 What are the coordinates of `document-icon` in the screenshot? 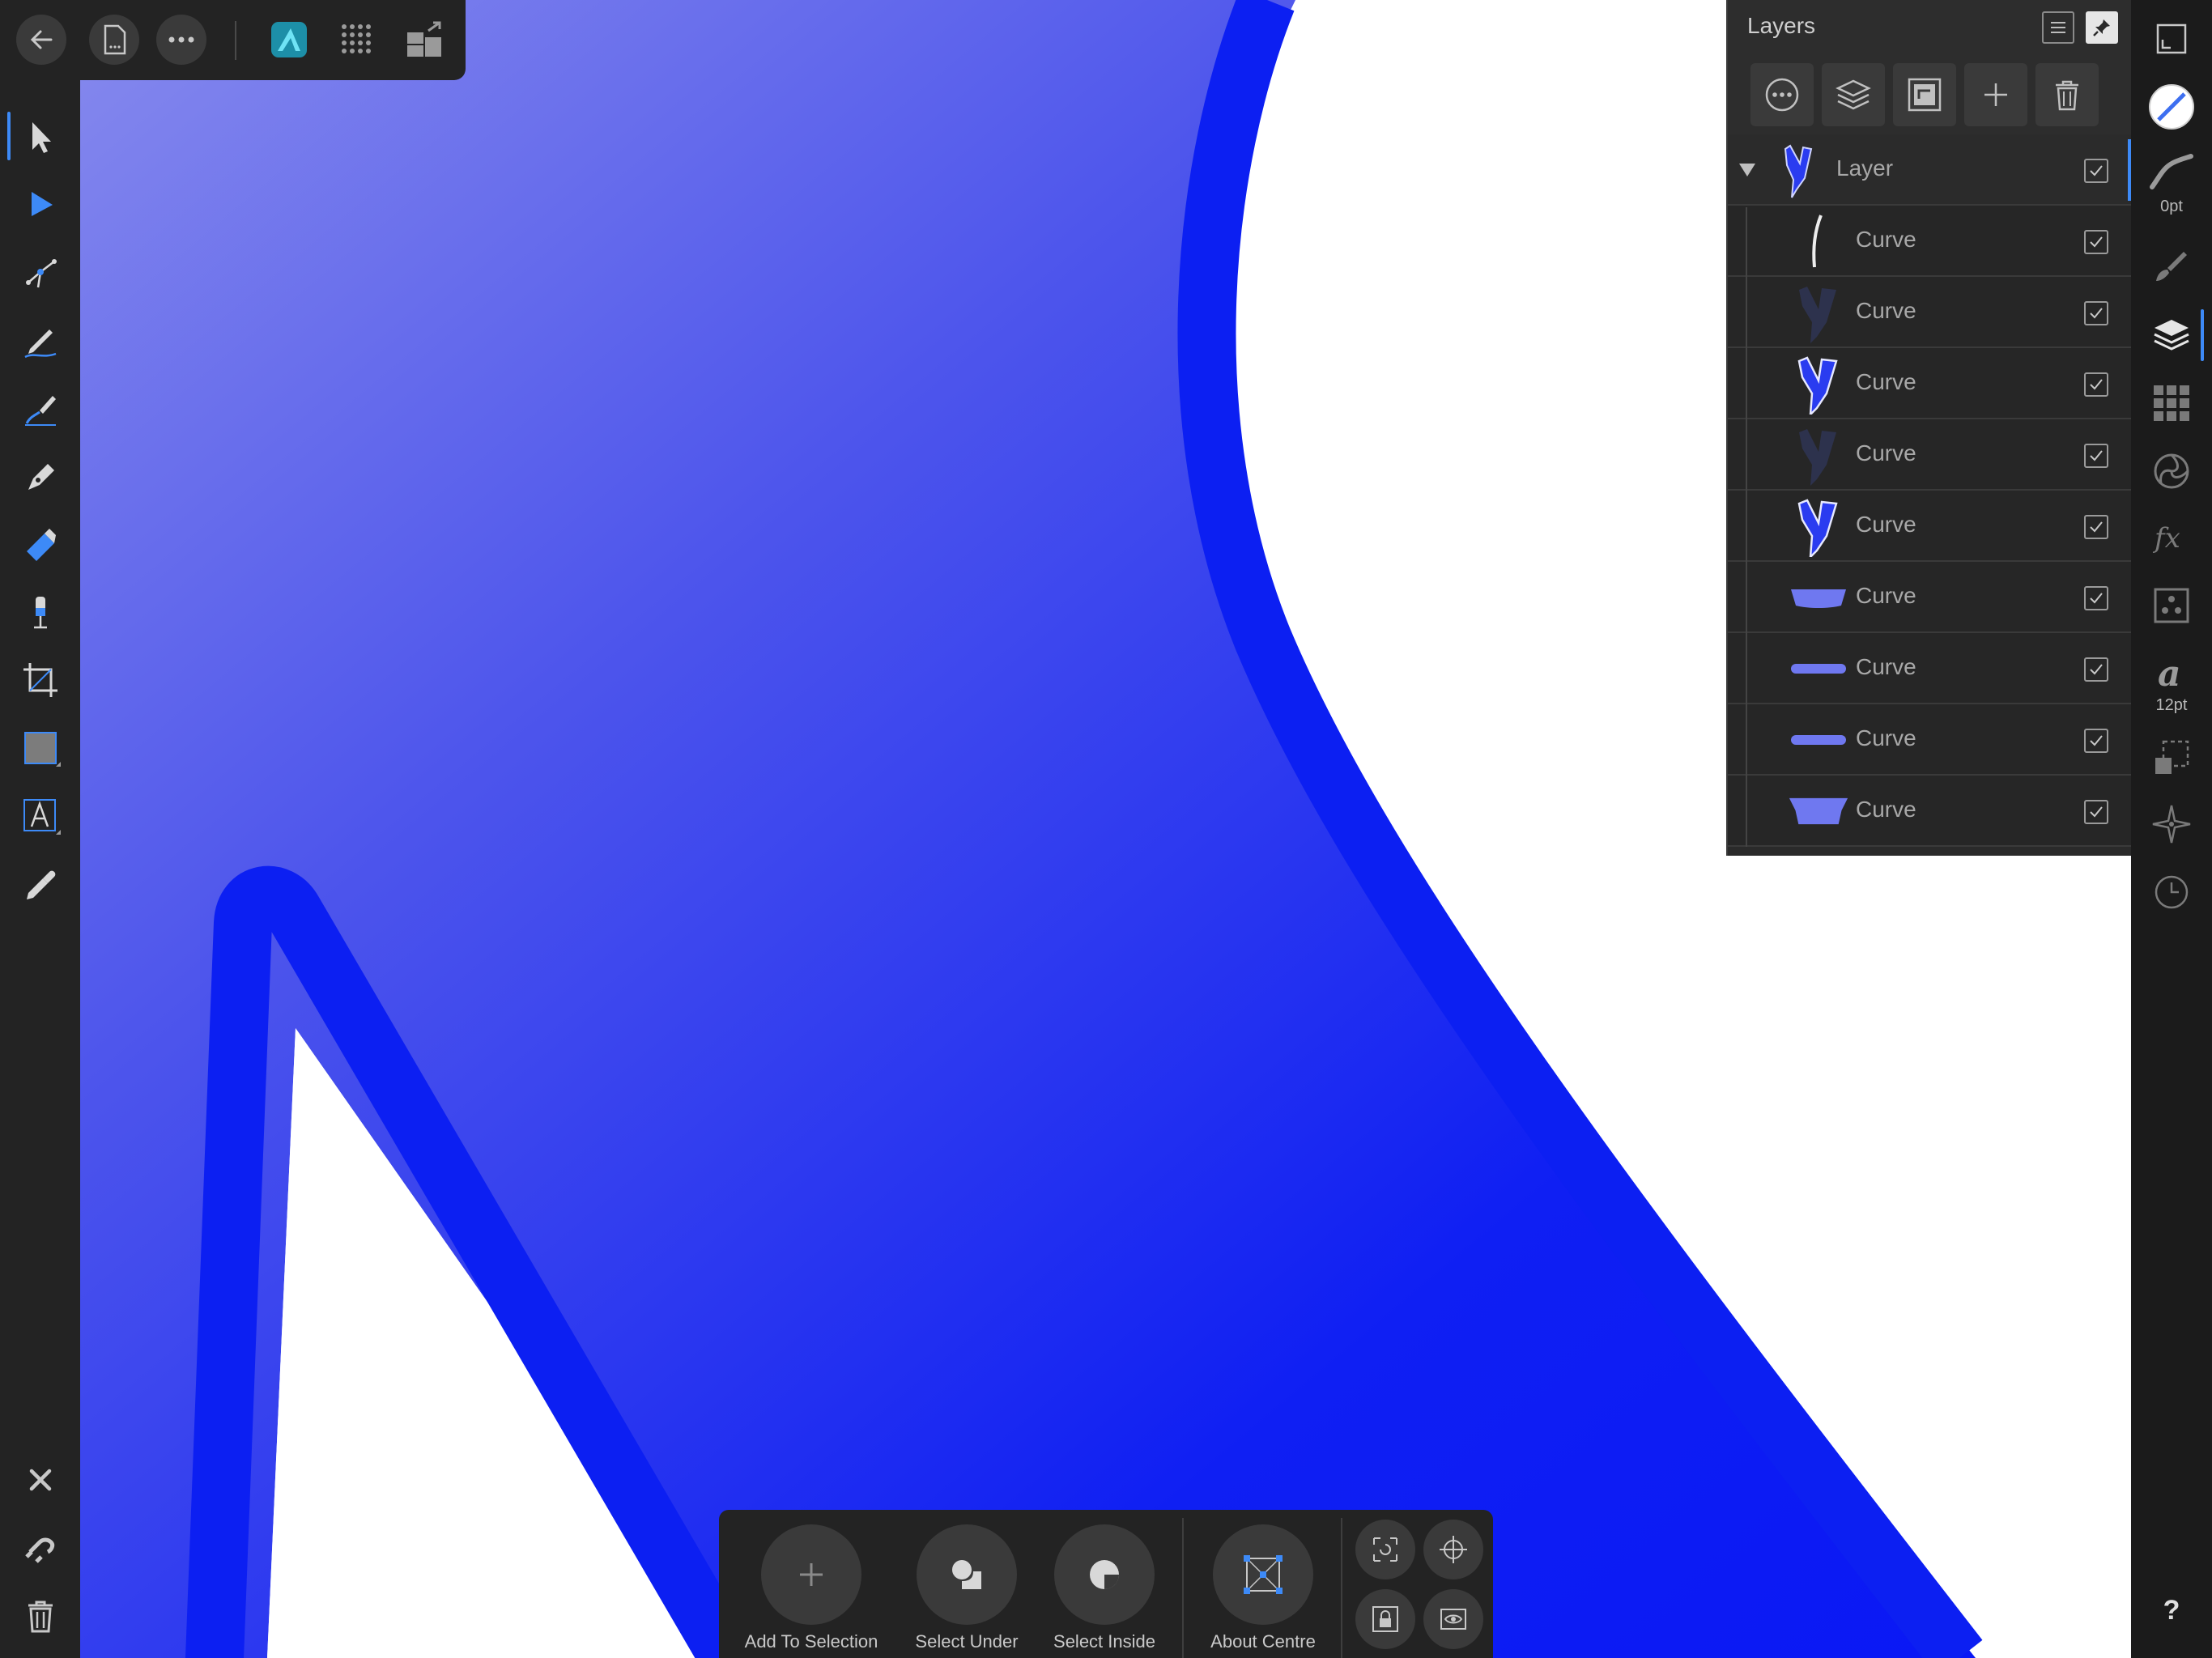 It's located at (115, 39).